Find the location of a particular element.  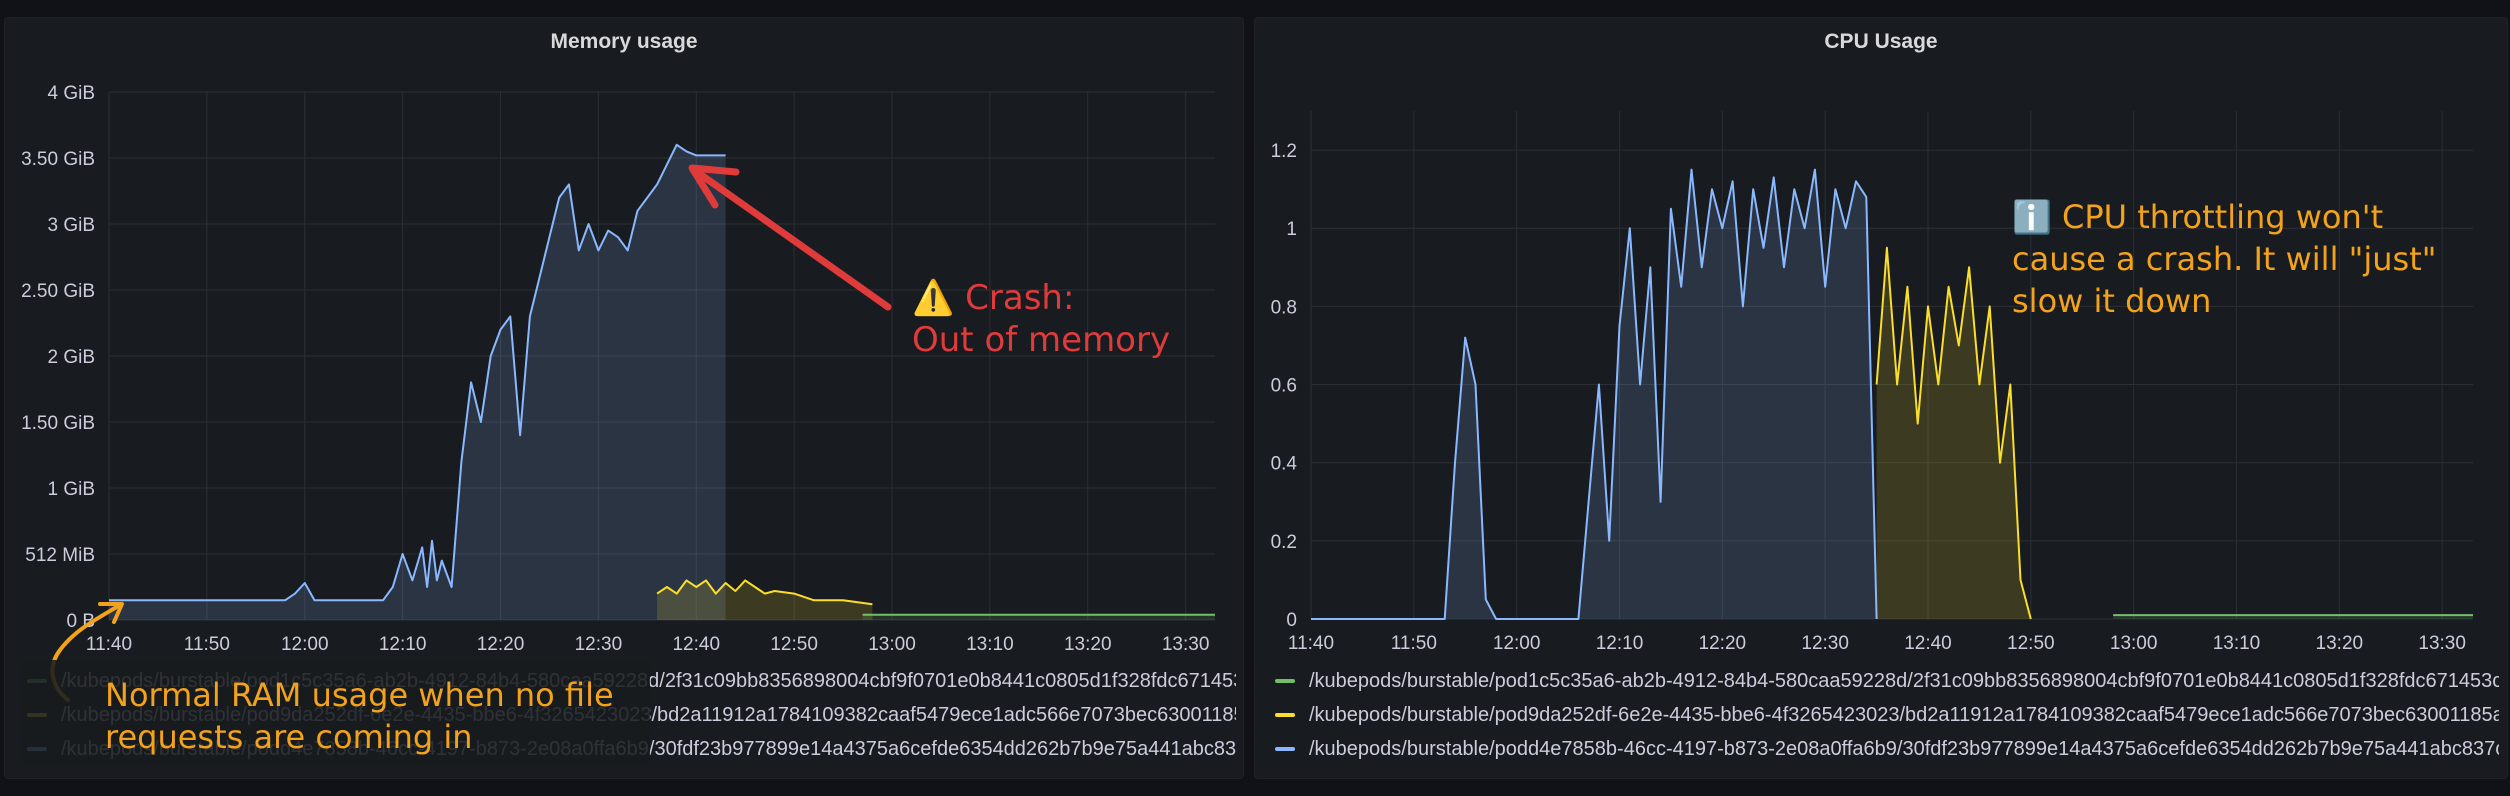

cpu-note-line-3: slow it down is located at coordinates (2112, 301).